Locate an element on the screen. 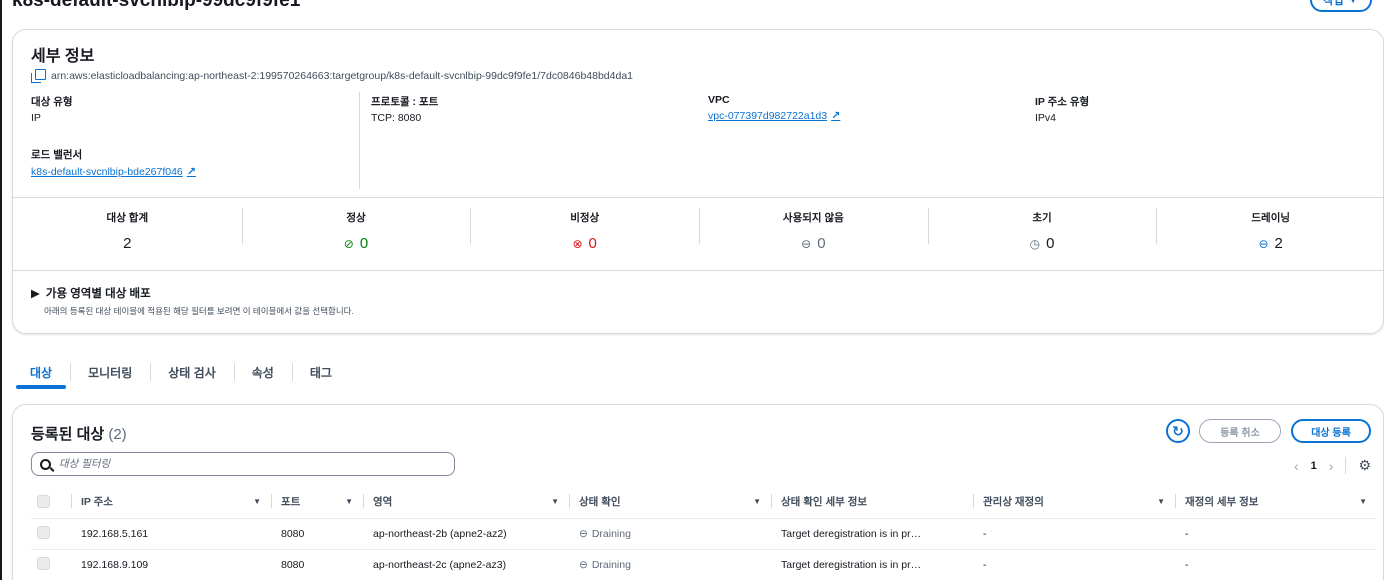  stat-unhealthy: 비정상 ⊗ 0 is located at coordinates (584, 234).